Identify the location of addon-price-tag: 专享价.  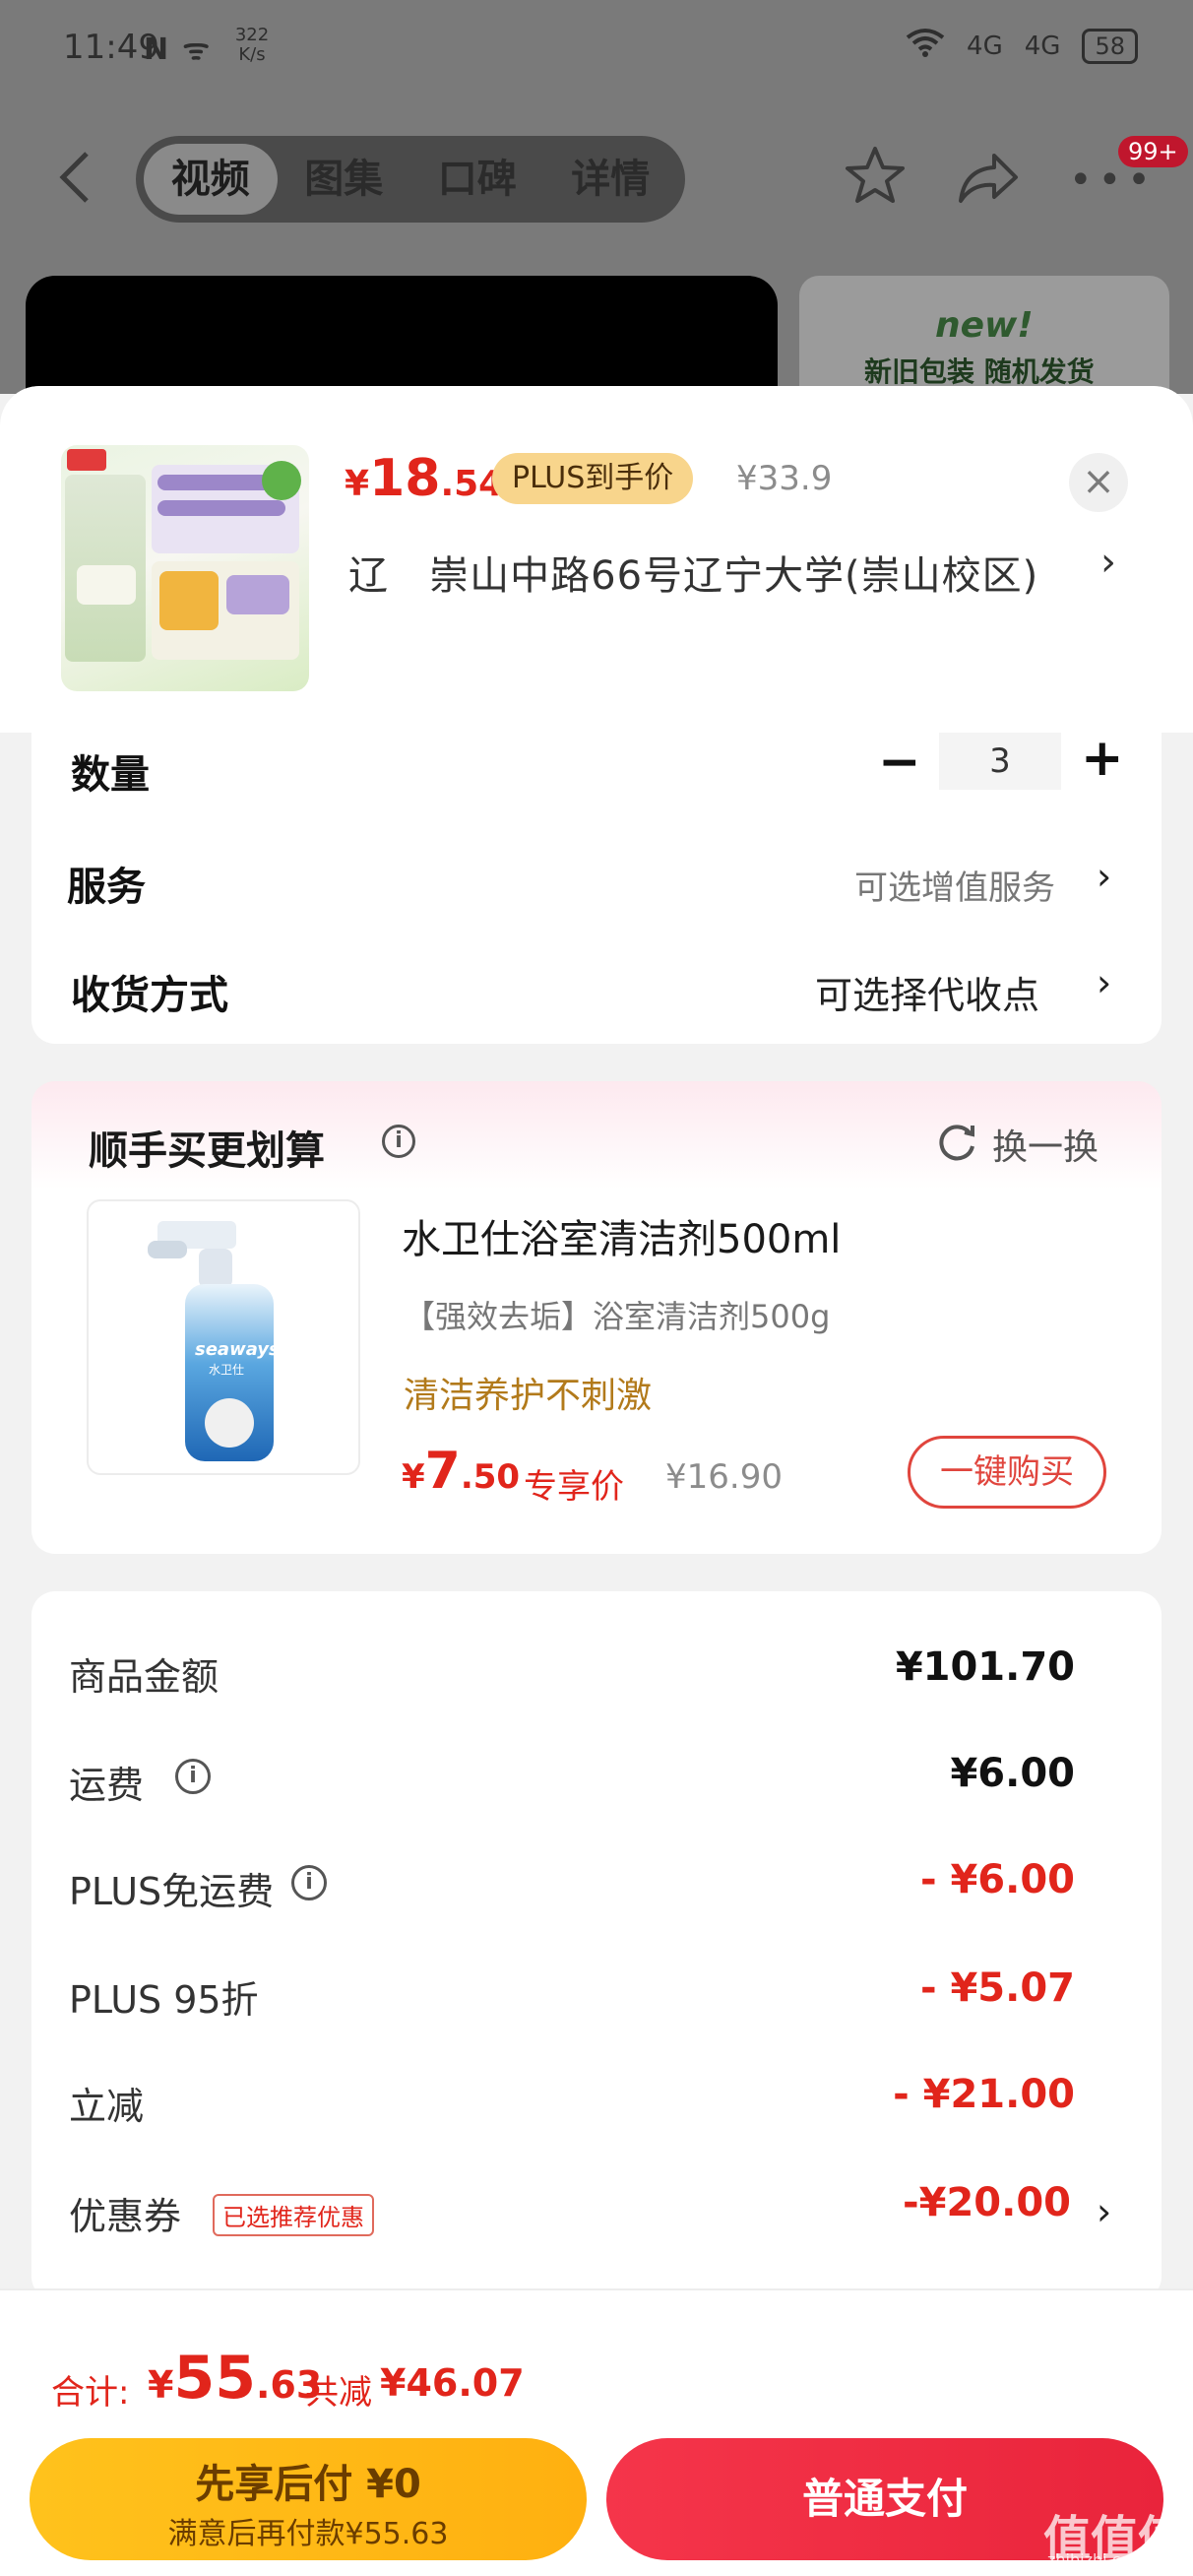
(574, 1487).